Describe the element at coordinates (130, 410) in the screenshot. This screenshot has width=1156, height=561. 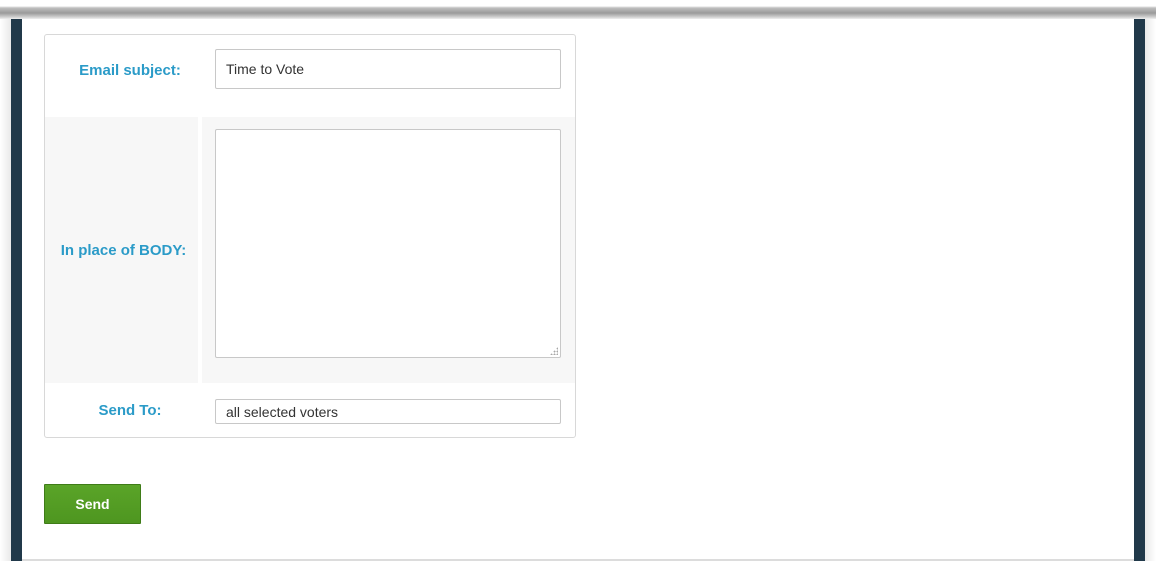
I see `send-to-label: Send To:` at that location.